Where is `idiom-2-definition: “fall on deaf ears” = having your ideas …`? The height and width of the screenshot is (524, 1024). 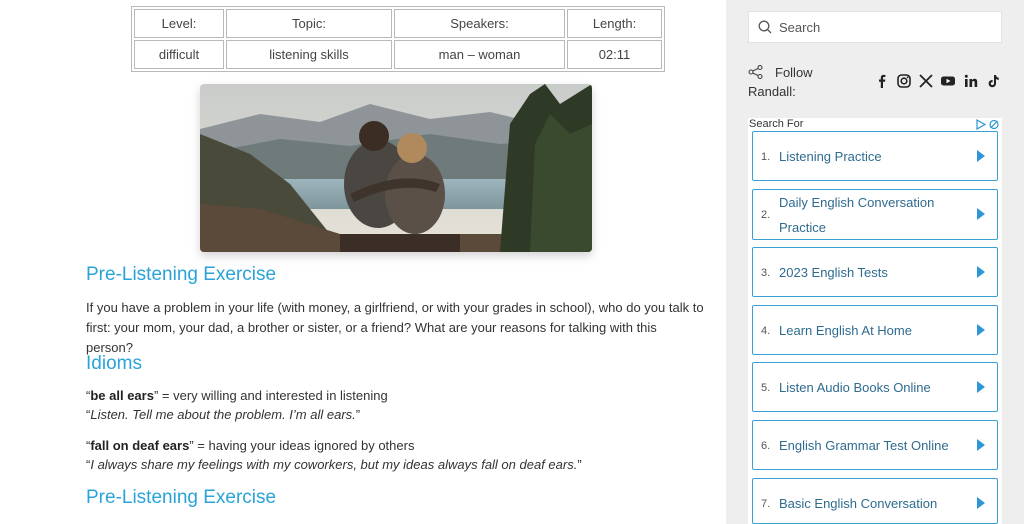 idiom-2-definition: “fall on deaf ears” = having your ideas … is located at coordinates (250, 445).